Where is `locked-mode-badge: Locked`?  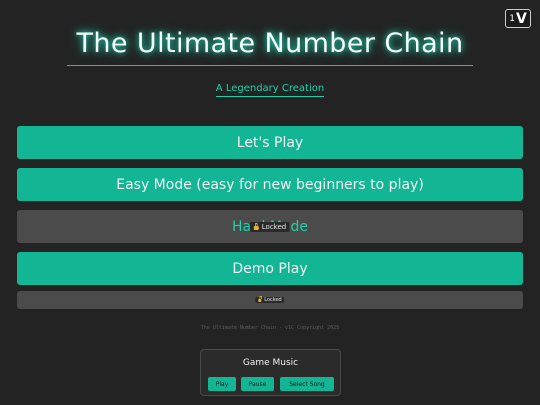
locked-mode-badge: Locked is located at coordinates (270, 299).